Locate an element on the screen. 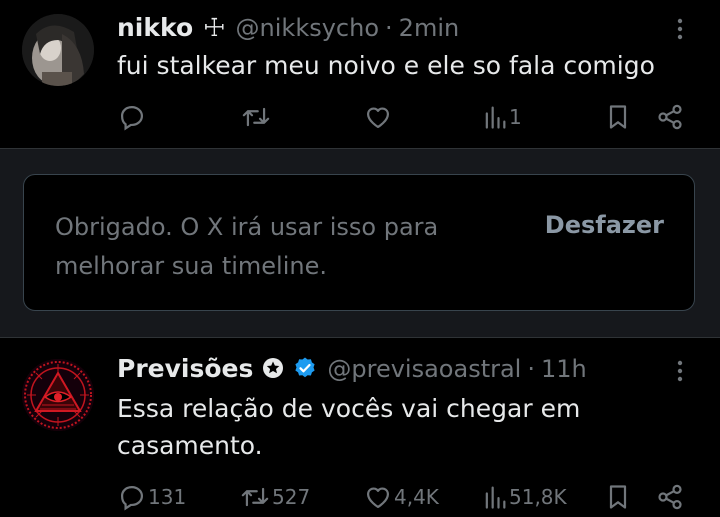  handle: @previsaoastral is located at coordinates (424, 369).